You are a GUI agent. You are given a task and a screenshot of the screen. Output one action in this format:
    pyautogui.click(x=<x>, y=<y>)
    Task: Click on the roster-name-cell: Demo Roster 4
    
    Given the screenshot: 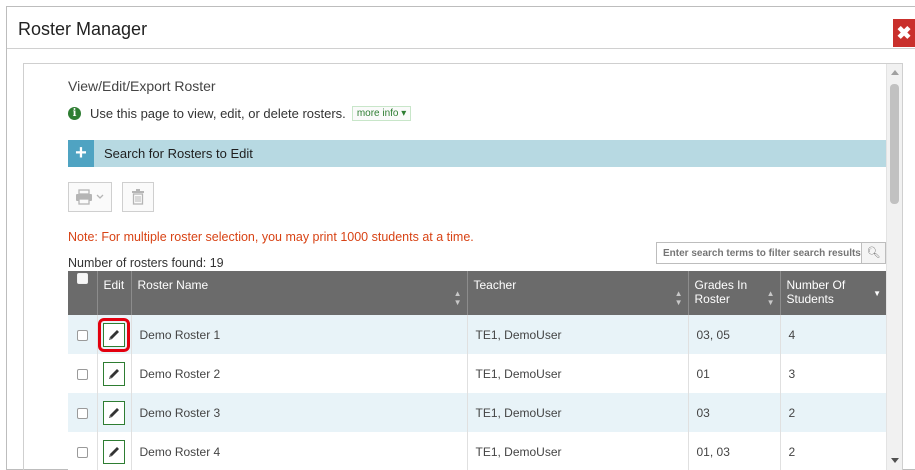 What is the action you would take?
    pyautogui.click(x=299, y=451)
    